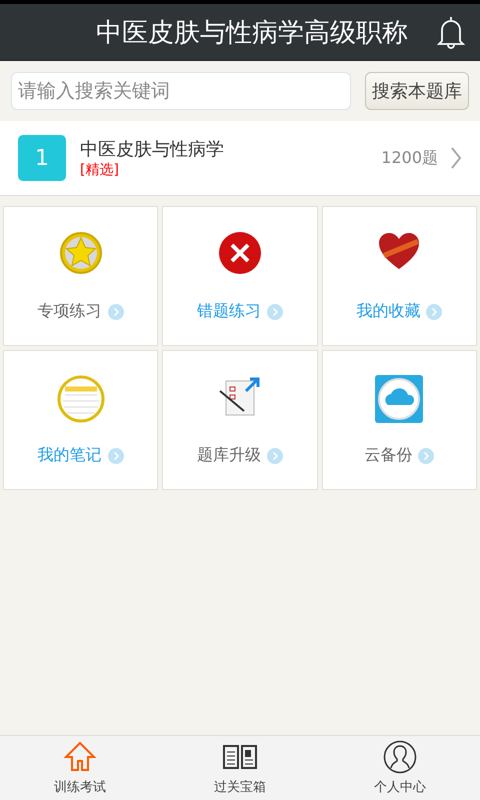  I want to click on menu-tile: 题库升级, so click(240, 420).